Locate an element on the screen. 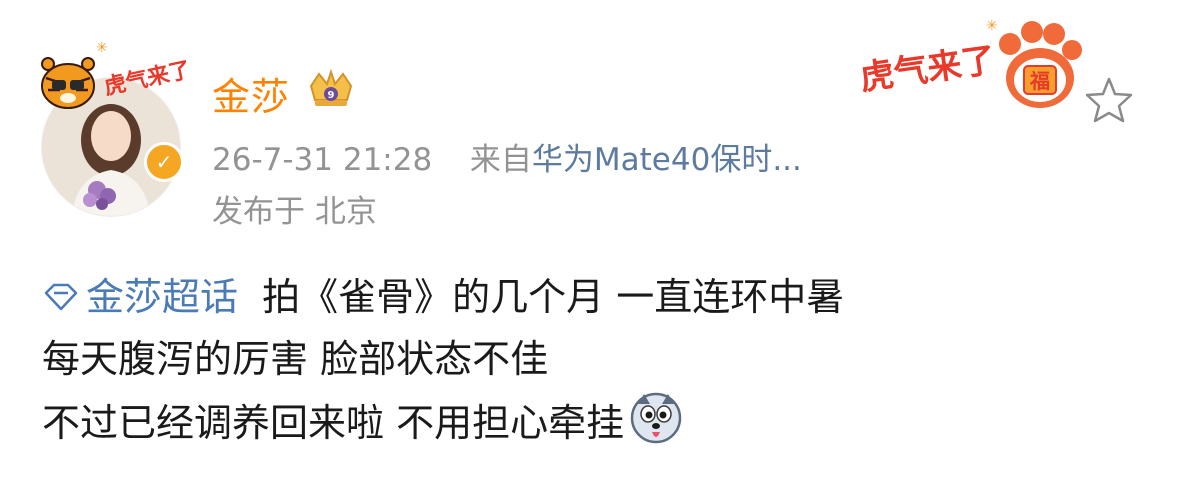 This screenshot has width=1179, height=502. right-banner-text: 虎气来了 is located at coordinates (928, 69).